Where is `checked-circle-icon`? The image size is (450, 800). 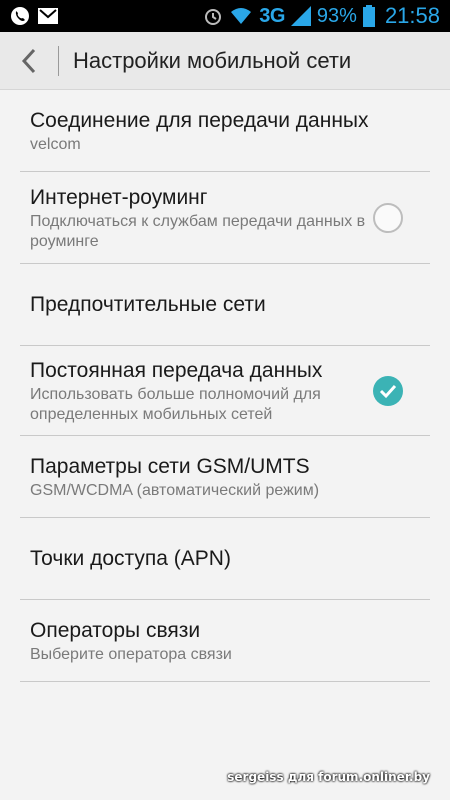
checked-circle-icon is located at coordinates (388, 390).